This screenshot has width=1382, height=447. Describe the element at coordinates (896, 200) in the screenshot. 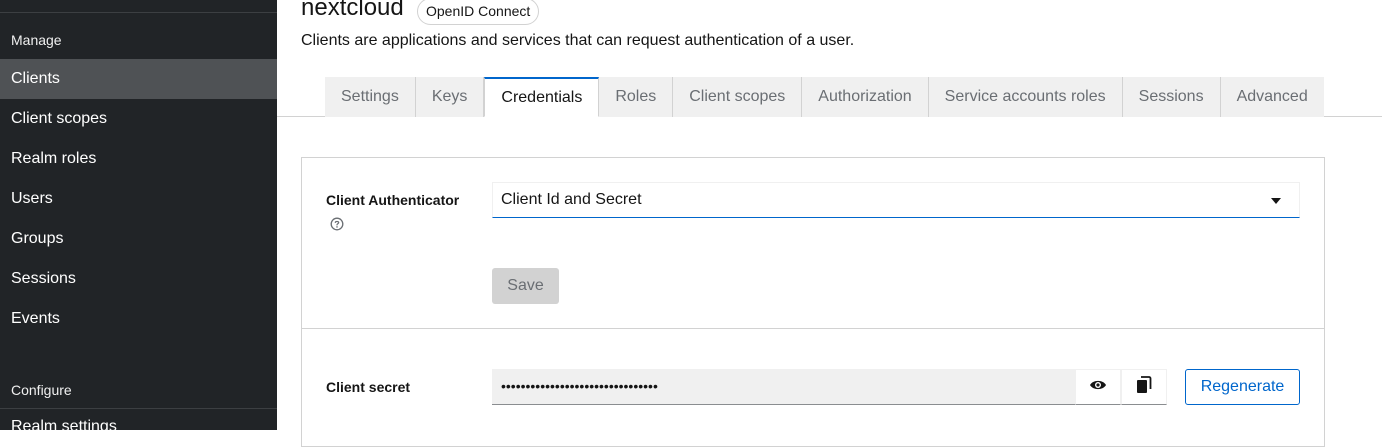

I see `client-authenticator-select: Client Id and Secret` at that location.